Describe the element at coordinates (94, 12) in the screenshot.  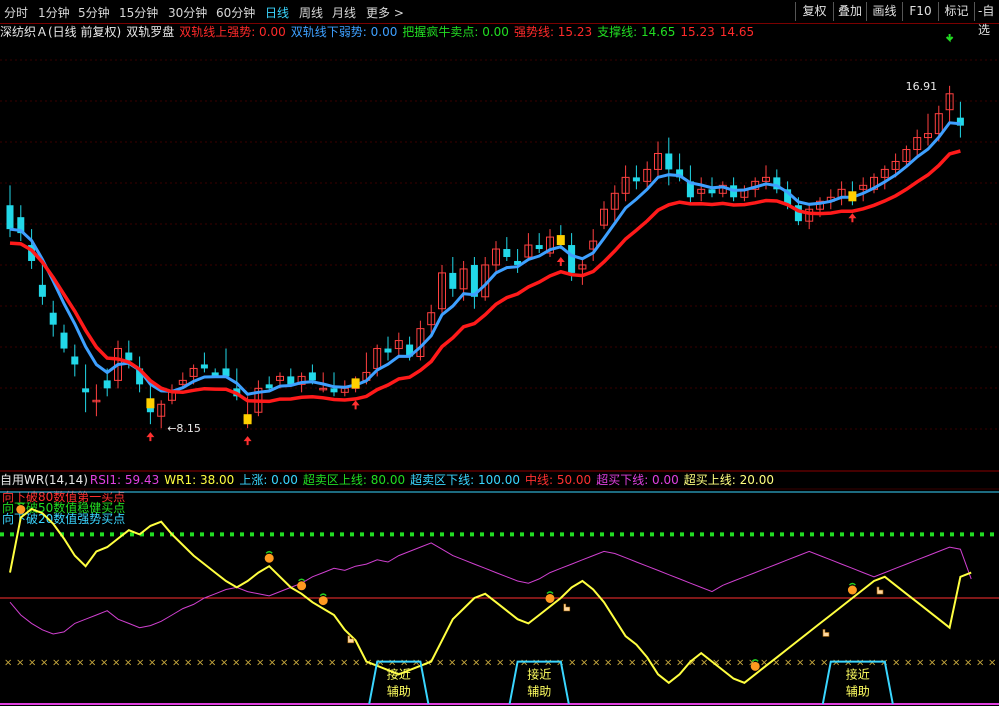
I see `period-5min: 5分钟` at that location.